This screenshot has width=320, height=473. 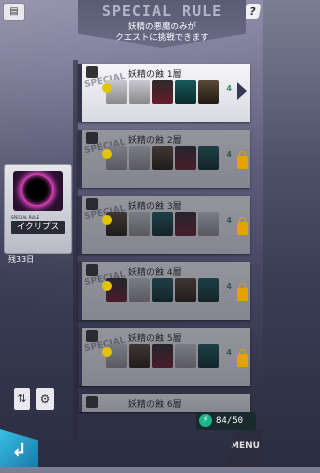 I want to click on floor-name: 妖精の蝕 4層, so click(x=155, y=273).